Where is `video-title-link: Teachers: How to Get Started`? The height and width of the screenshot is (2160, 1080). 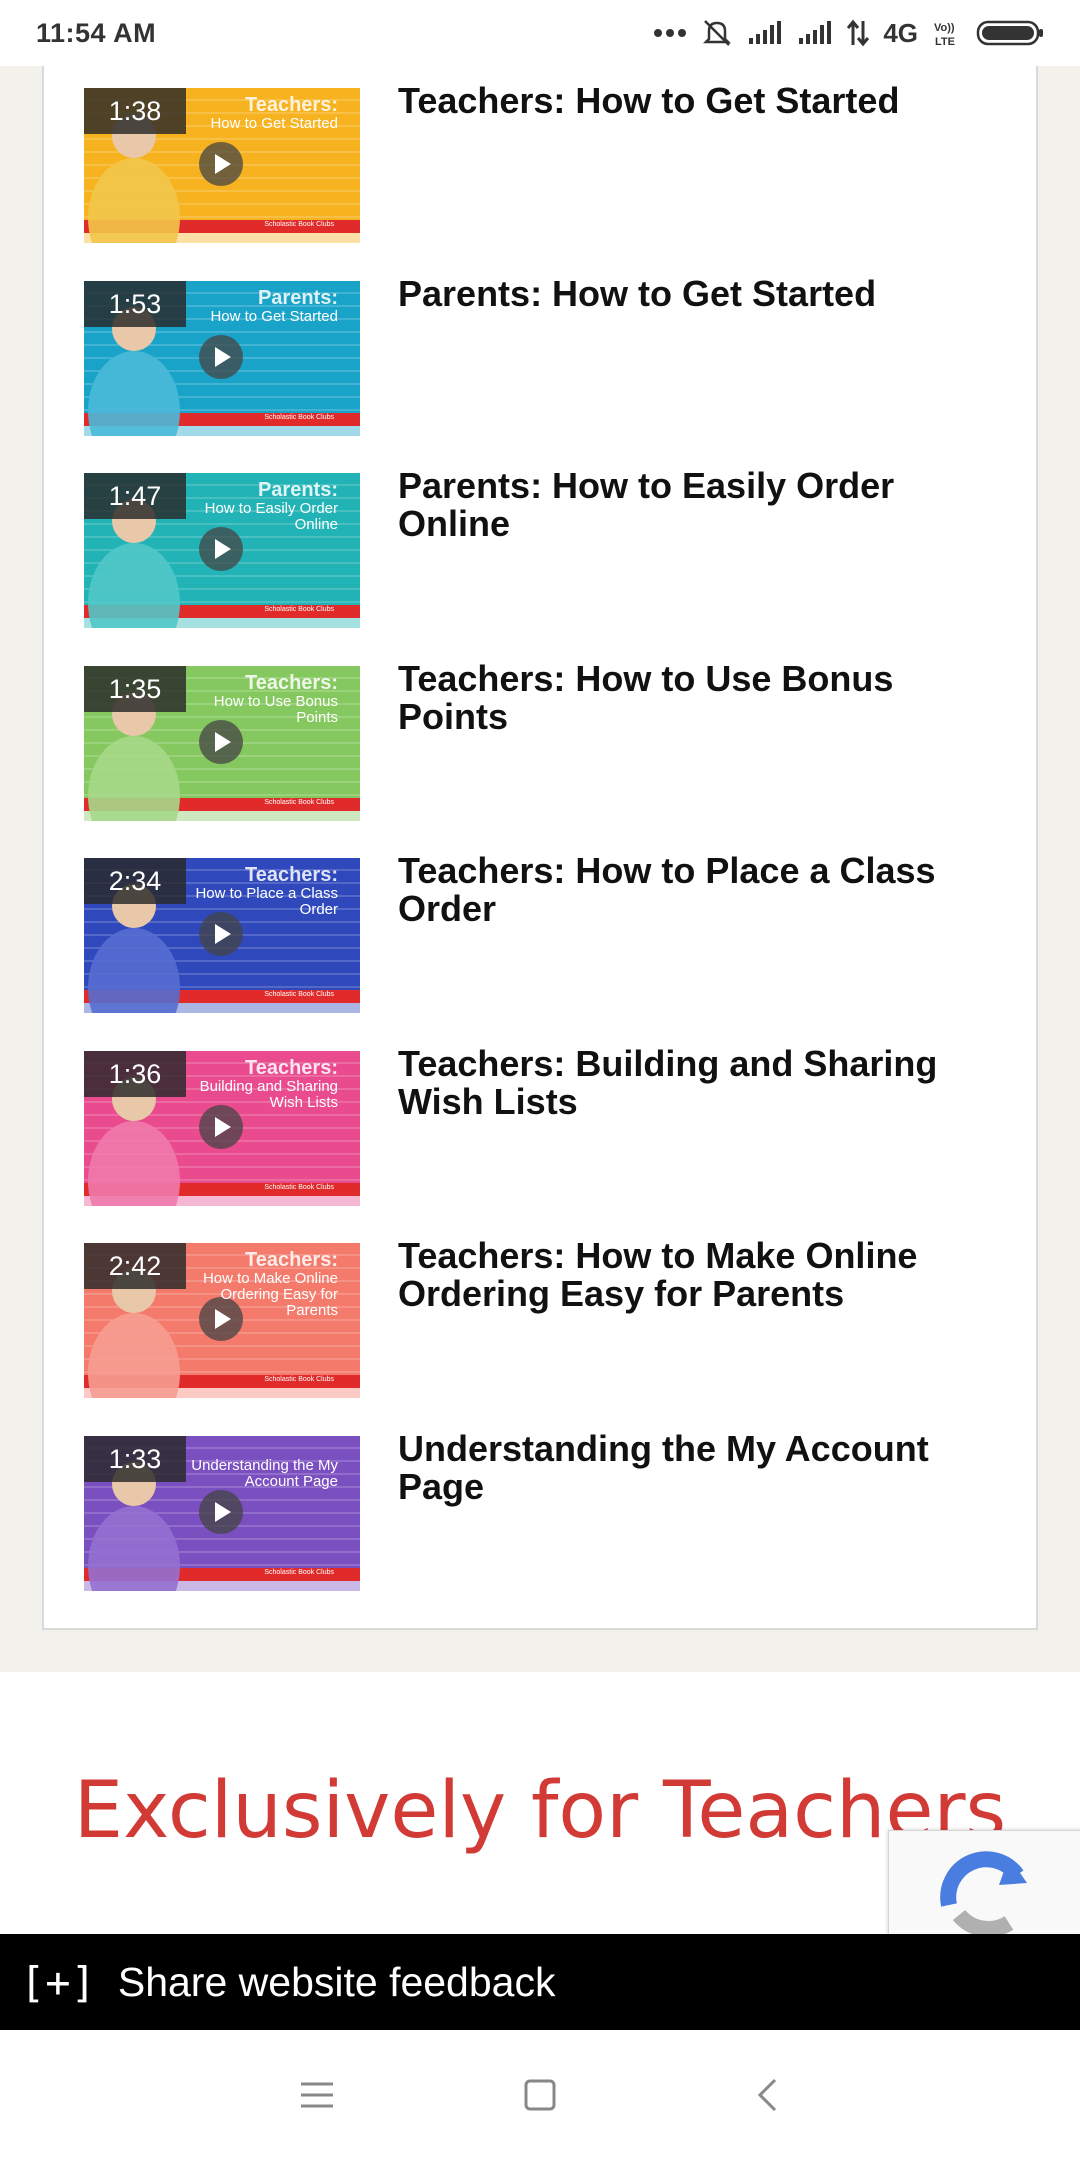 video-title-link: Teachers: How to Get Started is located at coordinates (693, 101).